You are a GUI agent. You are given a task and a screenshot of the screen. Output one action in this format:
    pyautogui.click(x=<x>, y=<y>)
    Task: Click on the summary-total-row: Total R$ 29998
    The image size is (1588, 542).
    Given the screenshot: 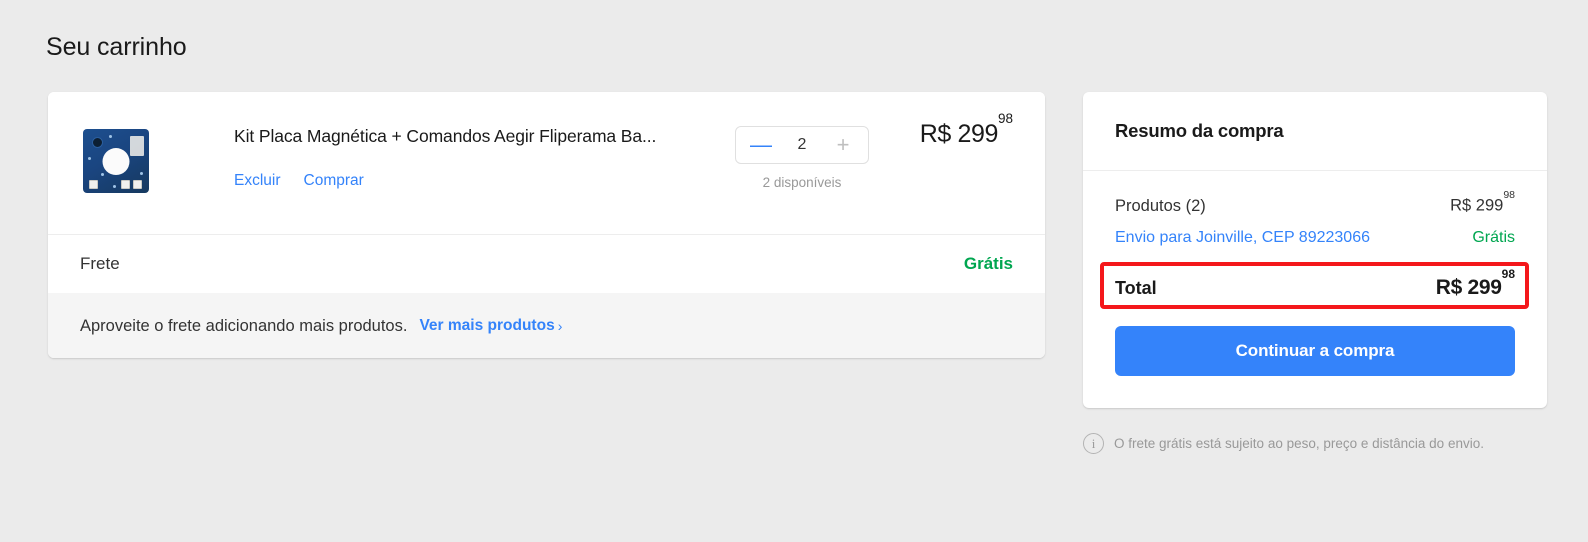 What is the action you would take?
    pyautogui.click(x=1315, y=288)
    